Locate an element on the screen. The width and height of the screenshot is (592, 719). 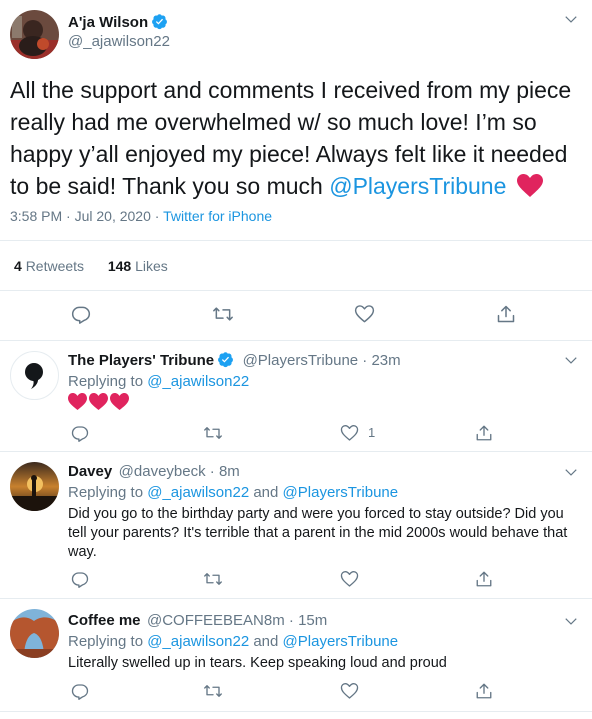
likes-label: Likes is located at coordinates (151, 266).